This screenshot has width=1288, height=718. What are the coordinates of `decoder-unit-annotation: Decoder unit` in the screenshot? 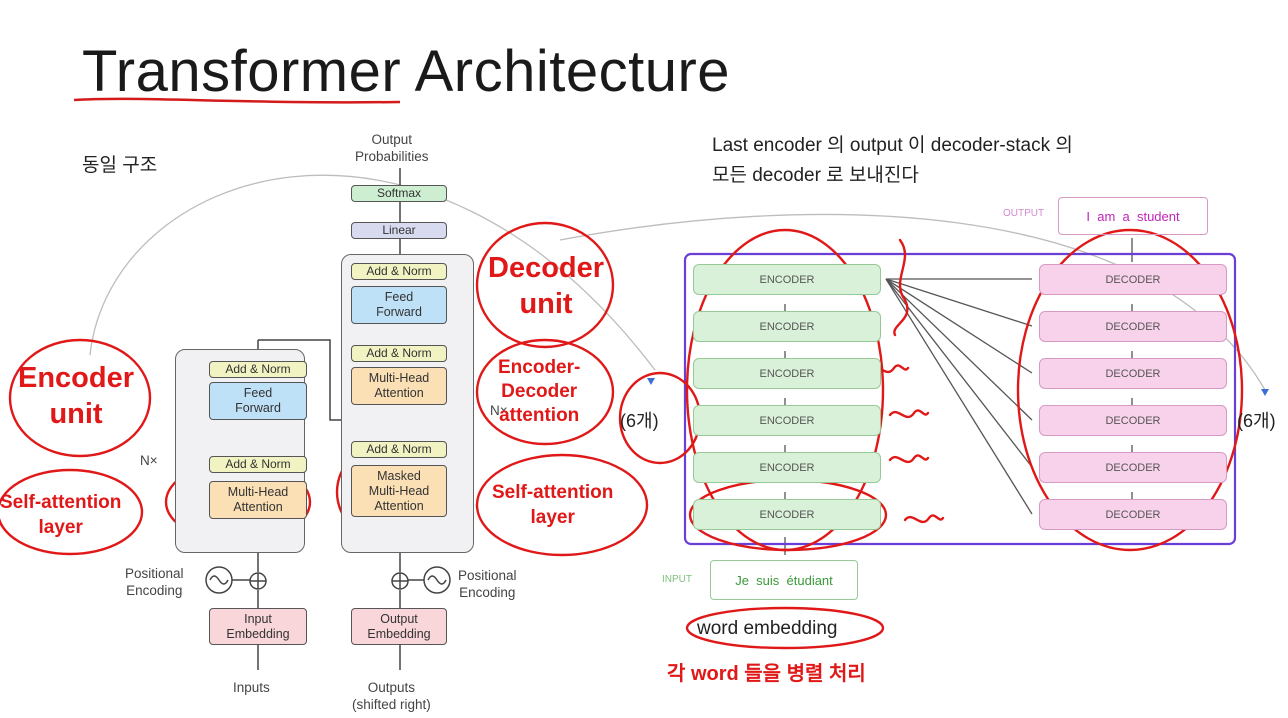 It's located at (546, 286).